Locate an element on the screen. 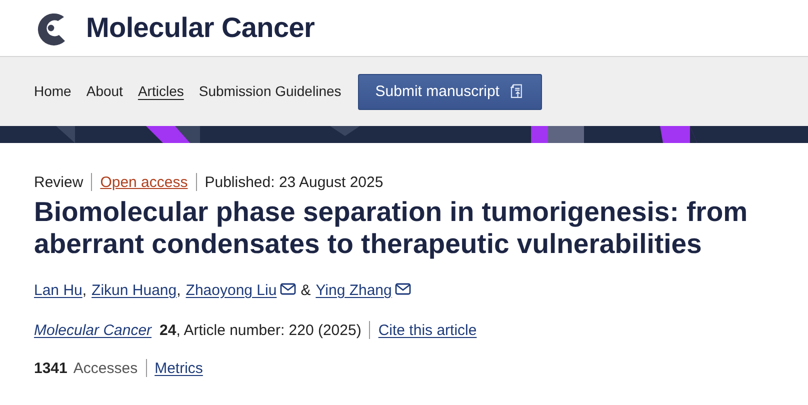 This screenshot has width=808, height=405. accesses-label: Accesses is located at coordinates (105, 368).